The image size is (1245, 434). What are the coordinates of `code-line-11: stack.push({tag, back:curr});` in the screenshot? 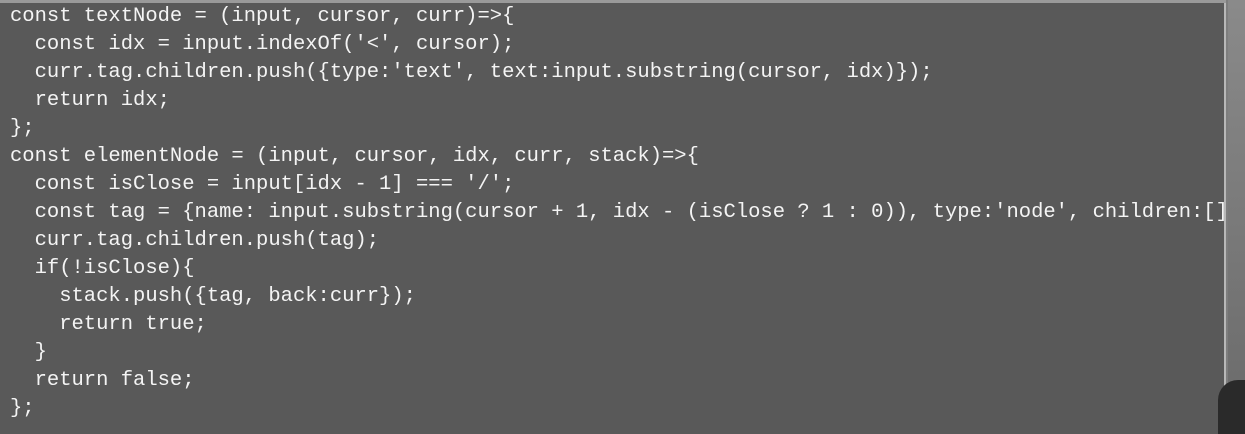 It's located at (213, 296).